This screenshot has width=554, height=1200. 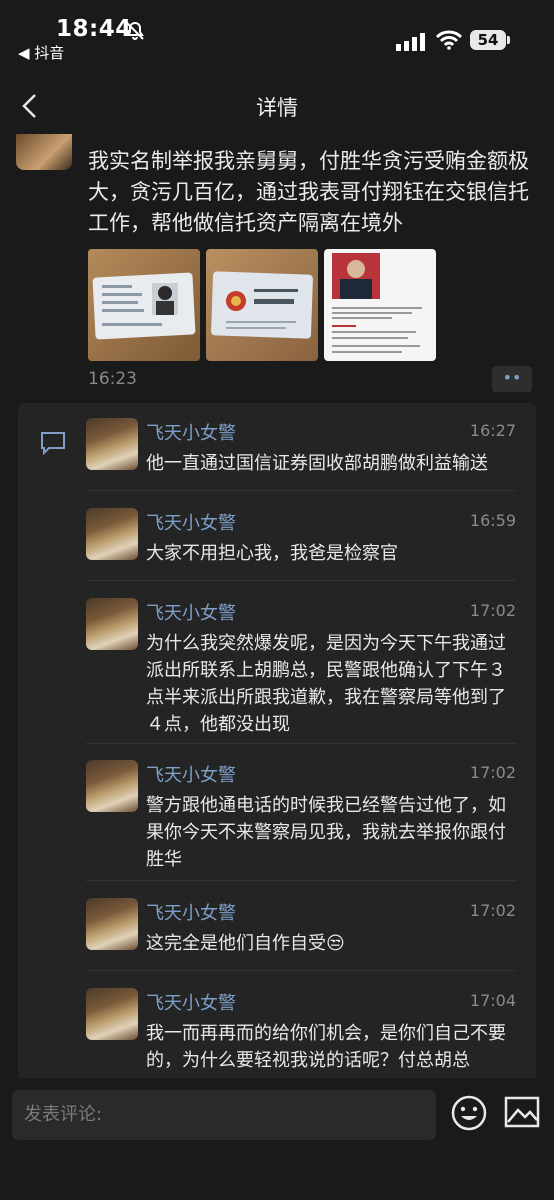 What do you see at coordinates (512, 379) in the screenshot?
I see `more-options-button: ••` at bounding box center [512, 379].